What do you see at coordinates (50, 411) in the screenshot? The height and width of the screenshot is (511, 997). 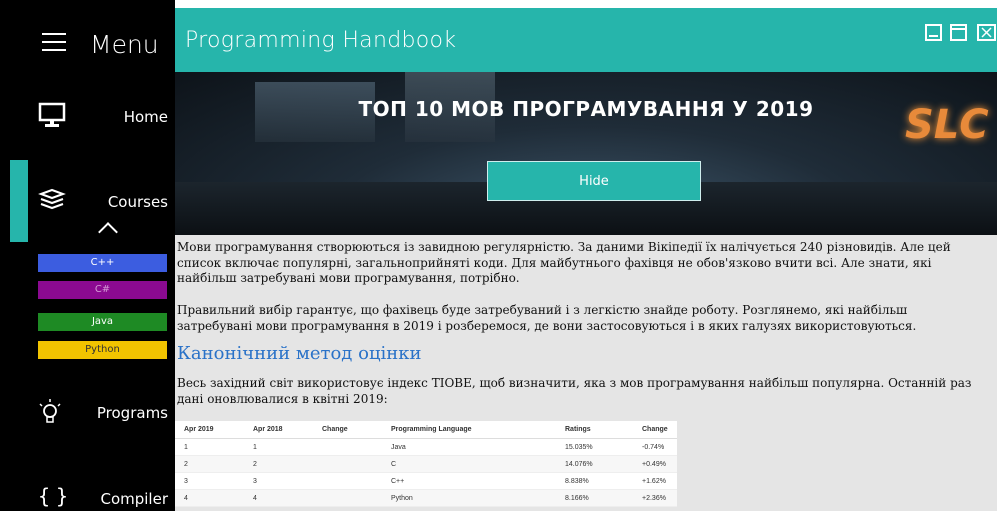 I see `lightbulb-icon` at bounding box center [50, 411].